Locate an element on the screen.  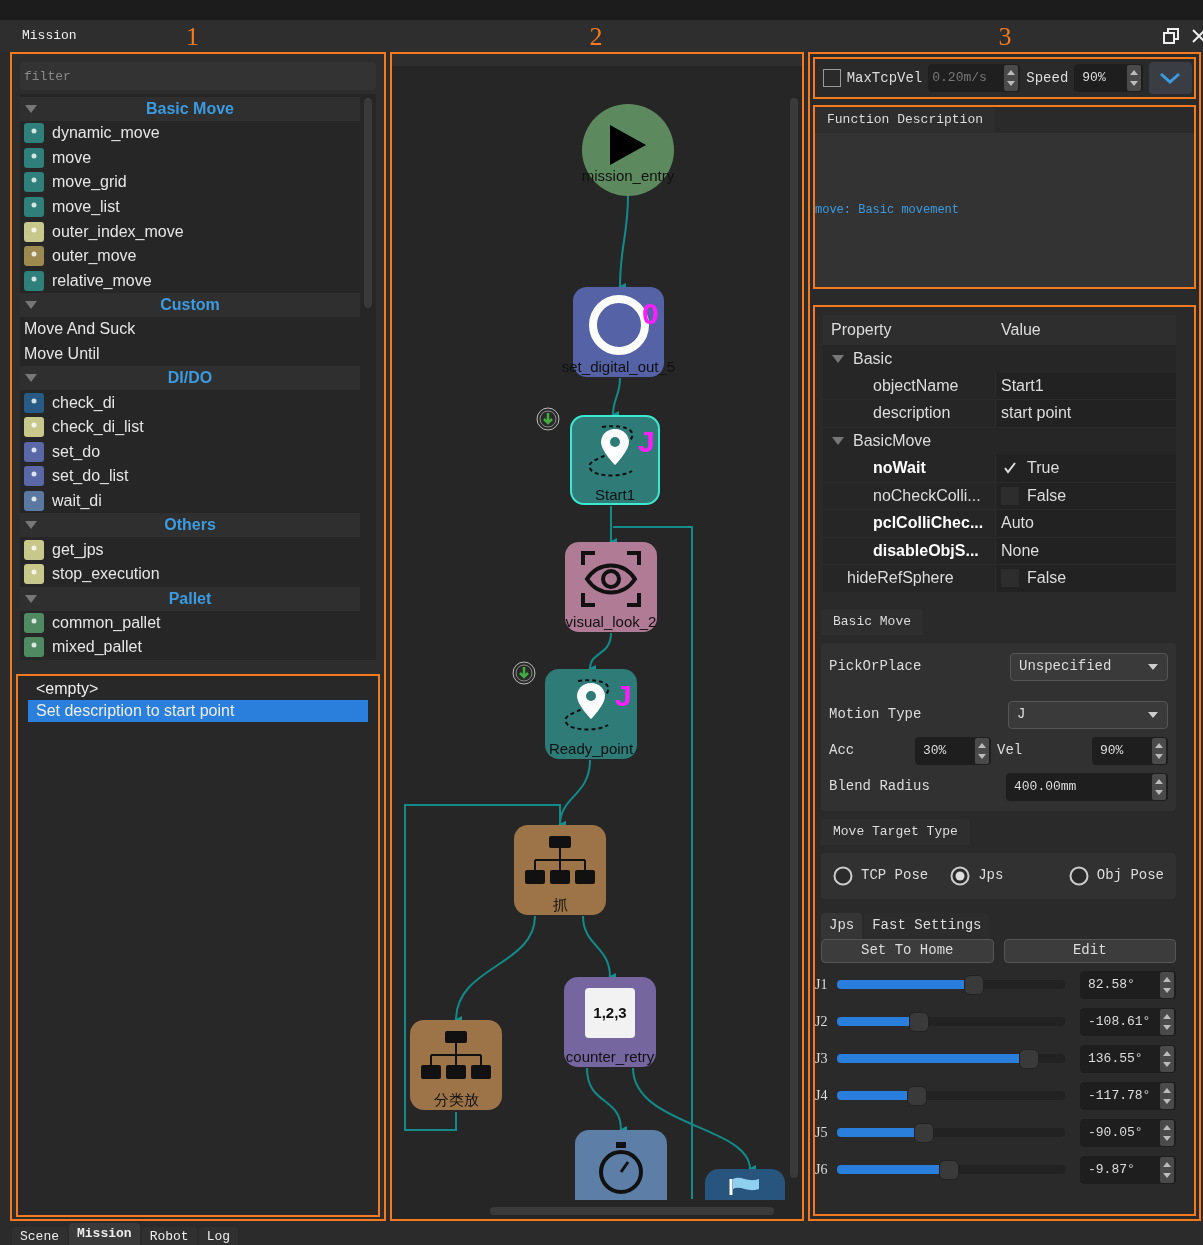
section-tab: Move Target Type is located at coordinates (895, 831).